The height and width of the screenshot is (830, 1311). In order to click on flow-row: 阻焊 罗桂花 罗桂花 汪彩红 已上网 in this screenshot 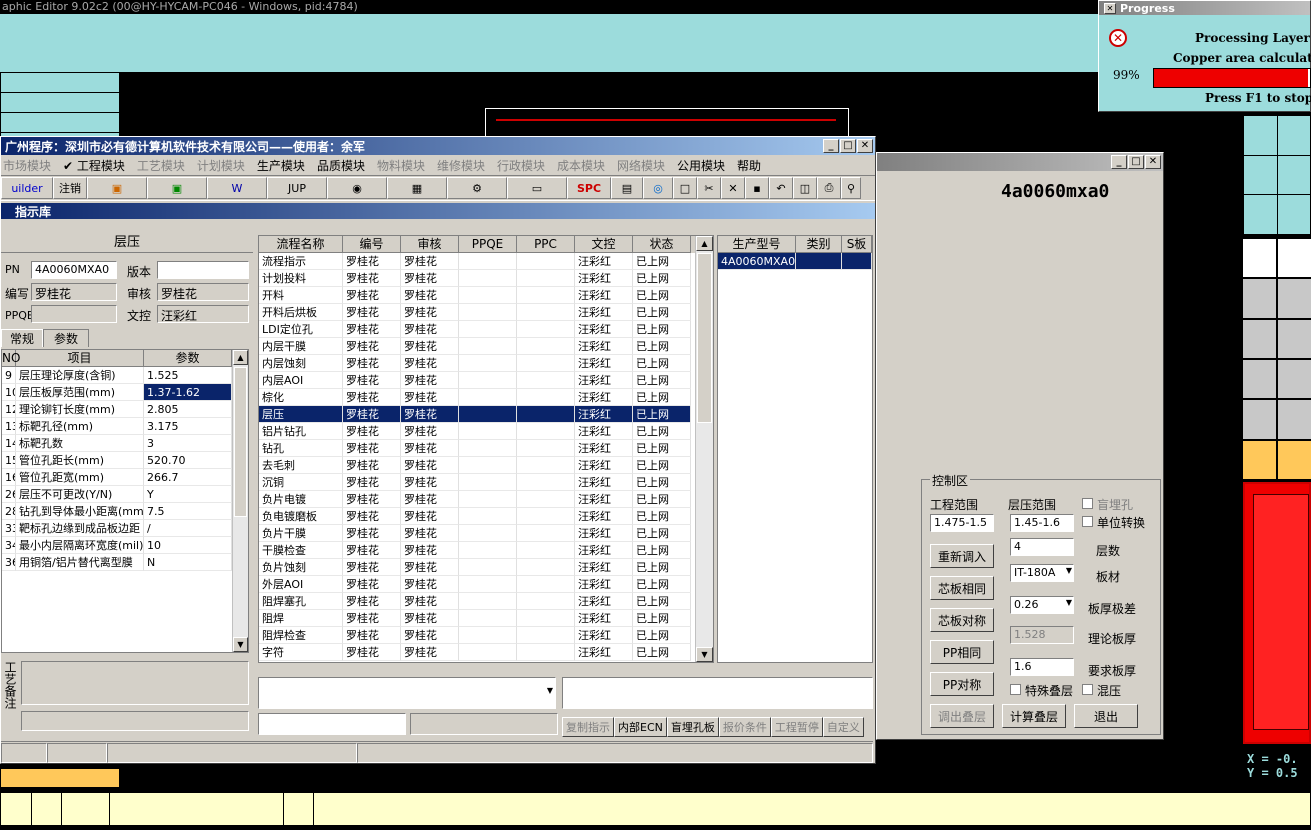, I will do `click(486, 618)`.